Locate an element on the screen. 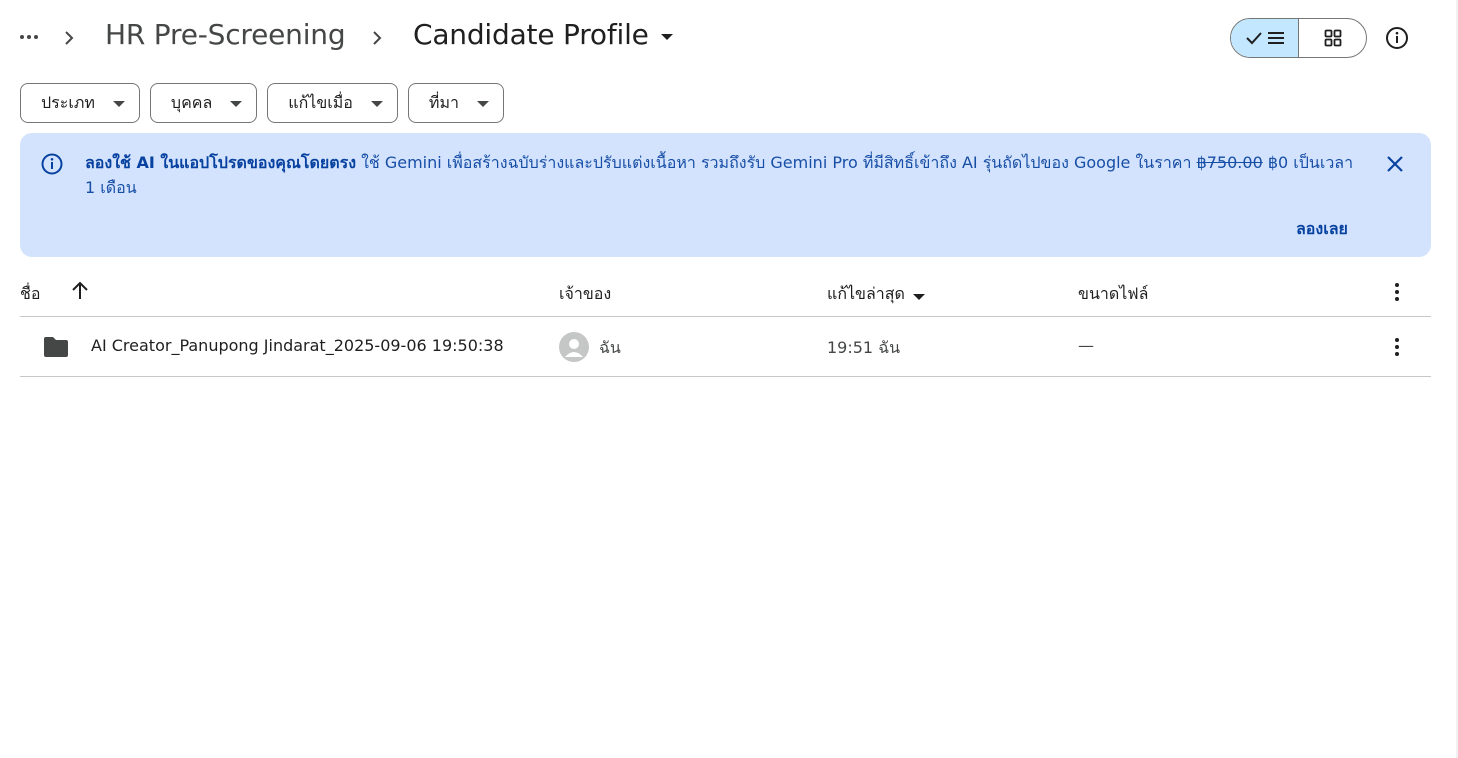  sort-ascending-icon is located at coordinates (80, 291).